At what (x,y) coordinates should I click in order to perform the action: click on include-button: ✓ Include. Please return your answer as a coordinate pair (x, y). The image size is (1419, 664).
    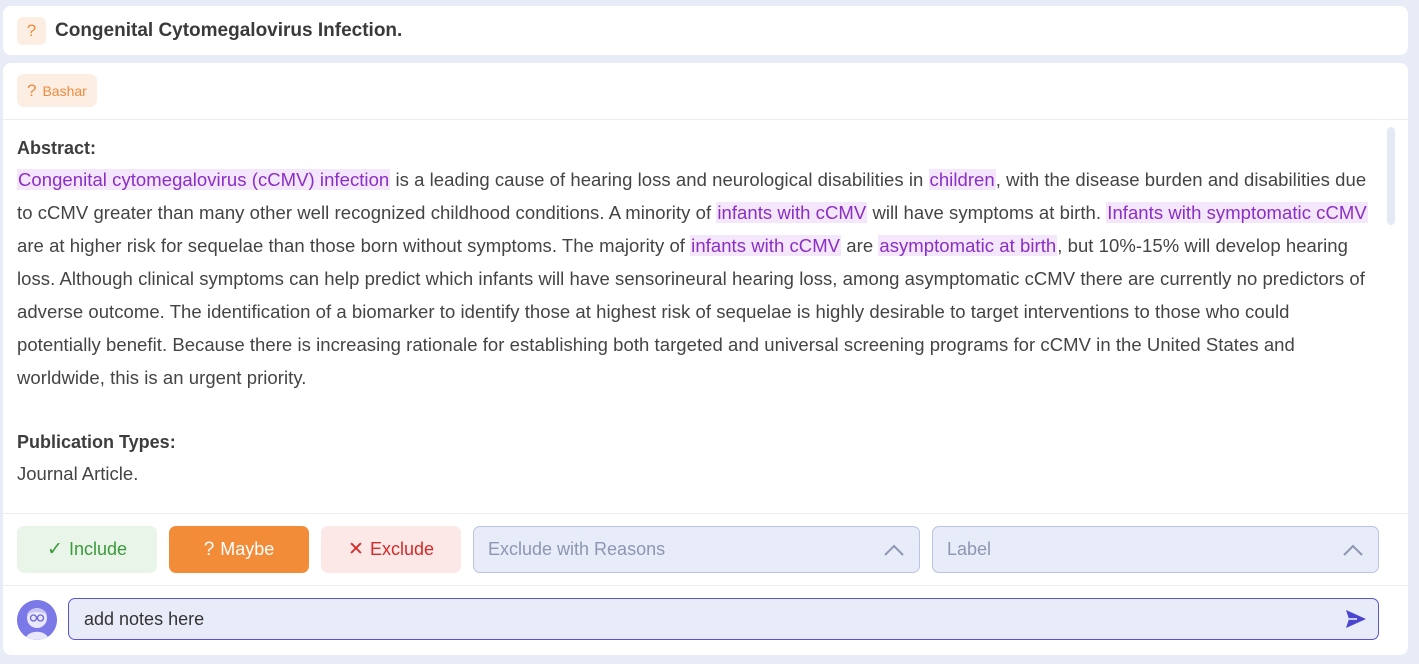
    Looking at the image, I should click on (87, 549).